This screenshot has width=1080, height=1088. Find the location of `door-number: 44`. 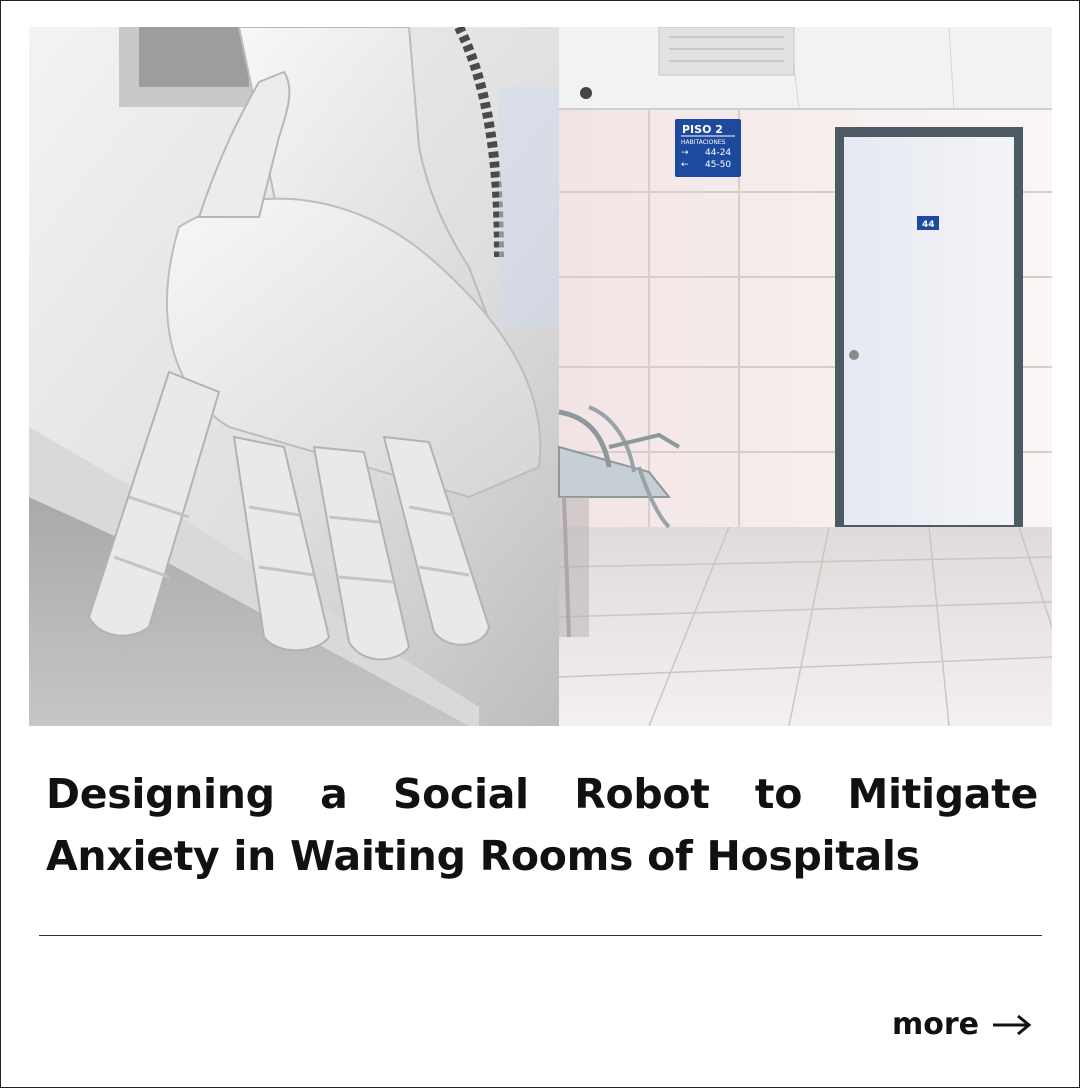

door-number: 44 is located at coordinates (928, 225).